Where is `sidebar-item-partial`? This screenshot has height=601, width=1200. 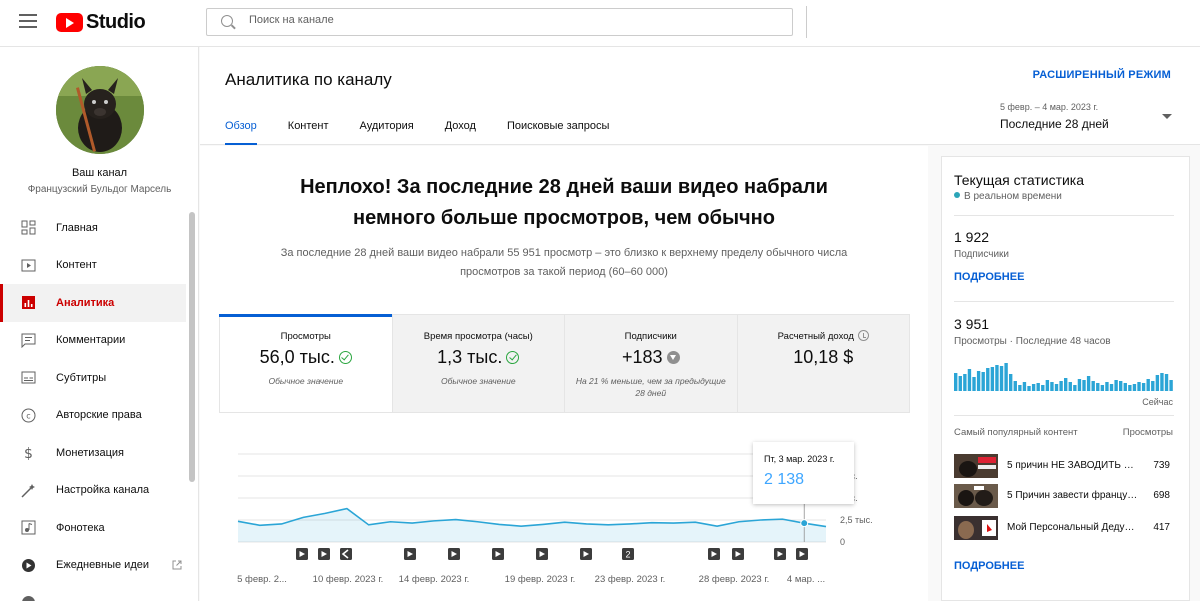
sidebar-item-partial is located at coordinates (93, 592).